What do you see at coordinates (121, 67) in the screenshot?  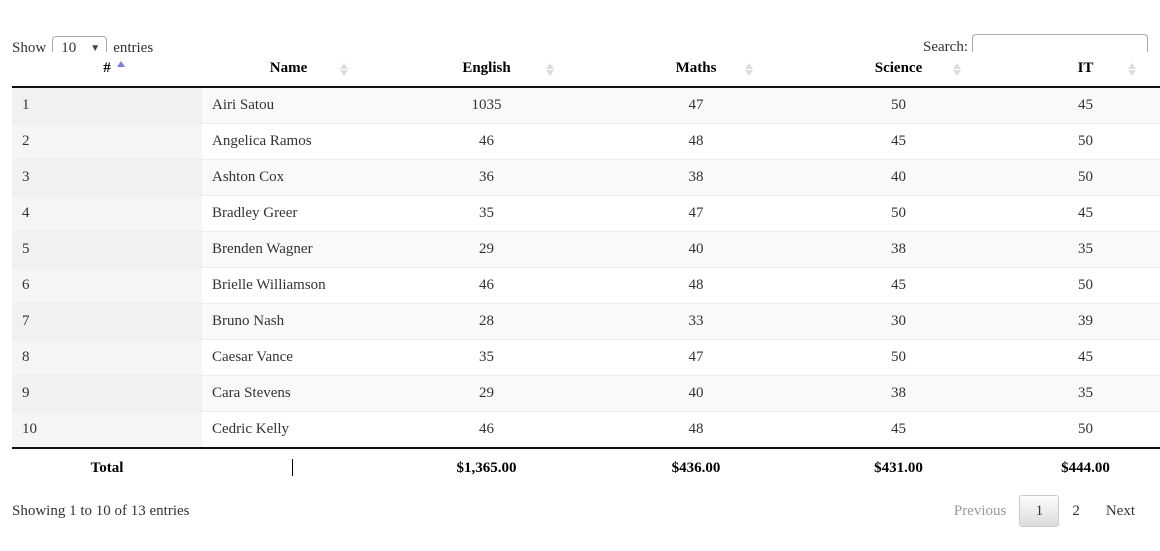 I see `sort-ascending-icon` at bounding box center [121, 67].